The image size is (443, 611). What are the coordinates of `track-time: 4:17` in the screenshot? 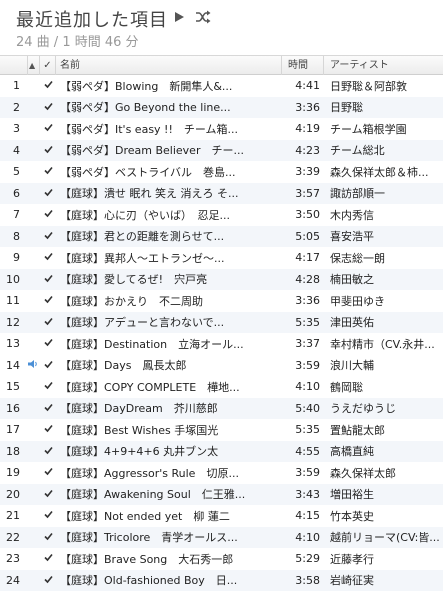 It's located at (307, 258).